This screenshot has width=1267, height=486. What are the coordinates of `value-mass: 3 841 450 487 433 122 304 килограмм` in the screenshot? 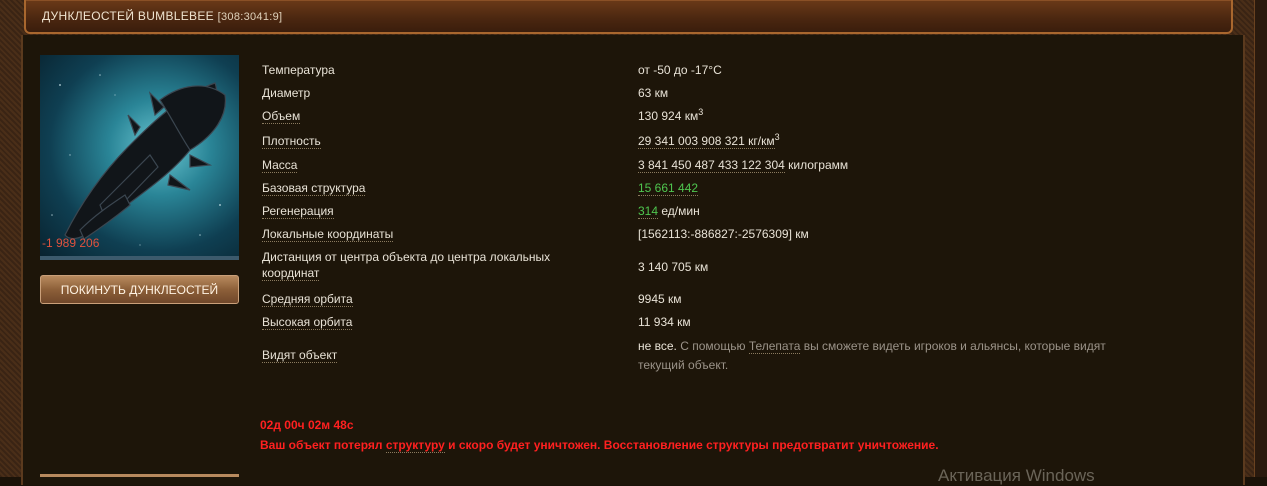 It's located at (743, 165).